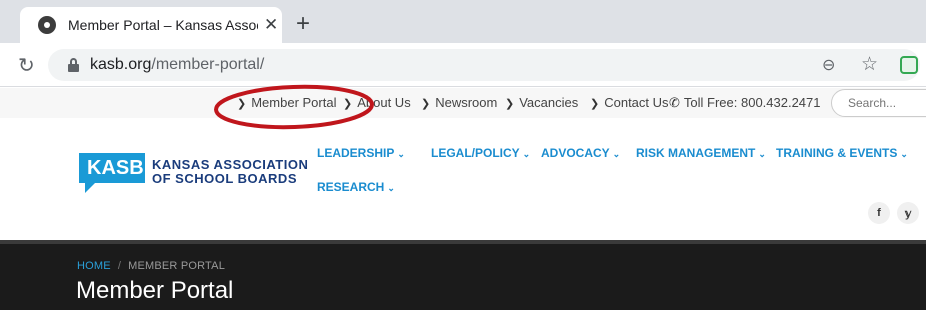 The height and width of the screenshot is (310, 926). I want to click on util-link-member-portal: ❯ Member Portal, so click(286, 102).